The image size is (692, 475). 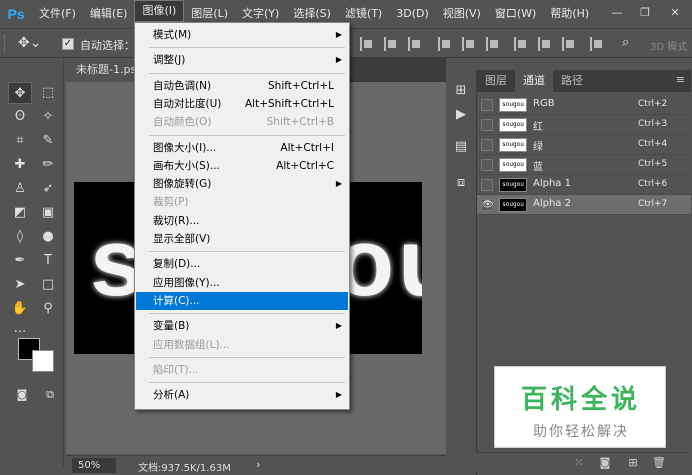 What do you see at coordinates (242, 60) in the screenshot?
I see `image-menu-item: 调整(J) ▶` at bounding box center [242, 60].